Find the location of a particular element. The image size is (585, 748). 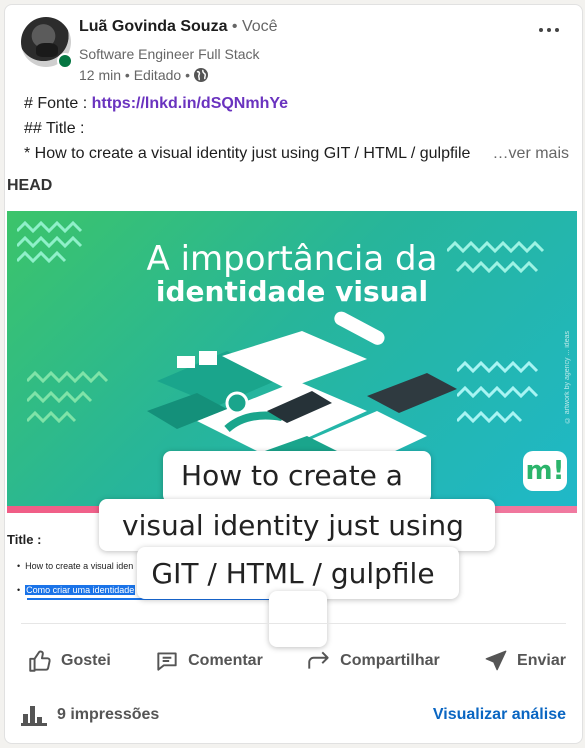

view-analytics-link: Visualizar análise is located at coordinates (499, 715).